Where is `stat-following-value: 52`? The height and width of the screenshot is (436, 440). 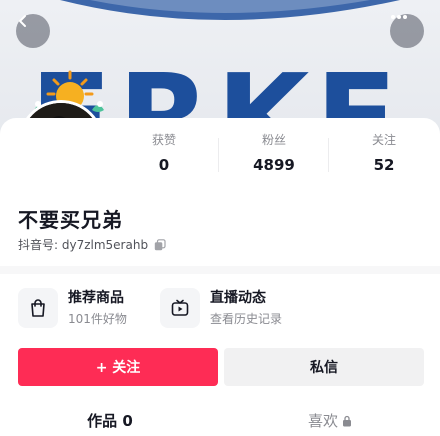 stat-following-value: 52 is located at coordinates (384, 165).